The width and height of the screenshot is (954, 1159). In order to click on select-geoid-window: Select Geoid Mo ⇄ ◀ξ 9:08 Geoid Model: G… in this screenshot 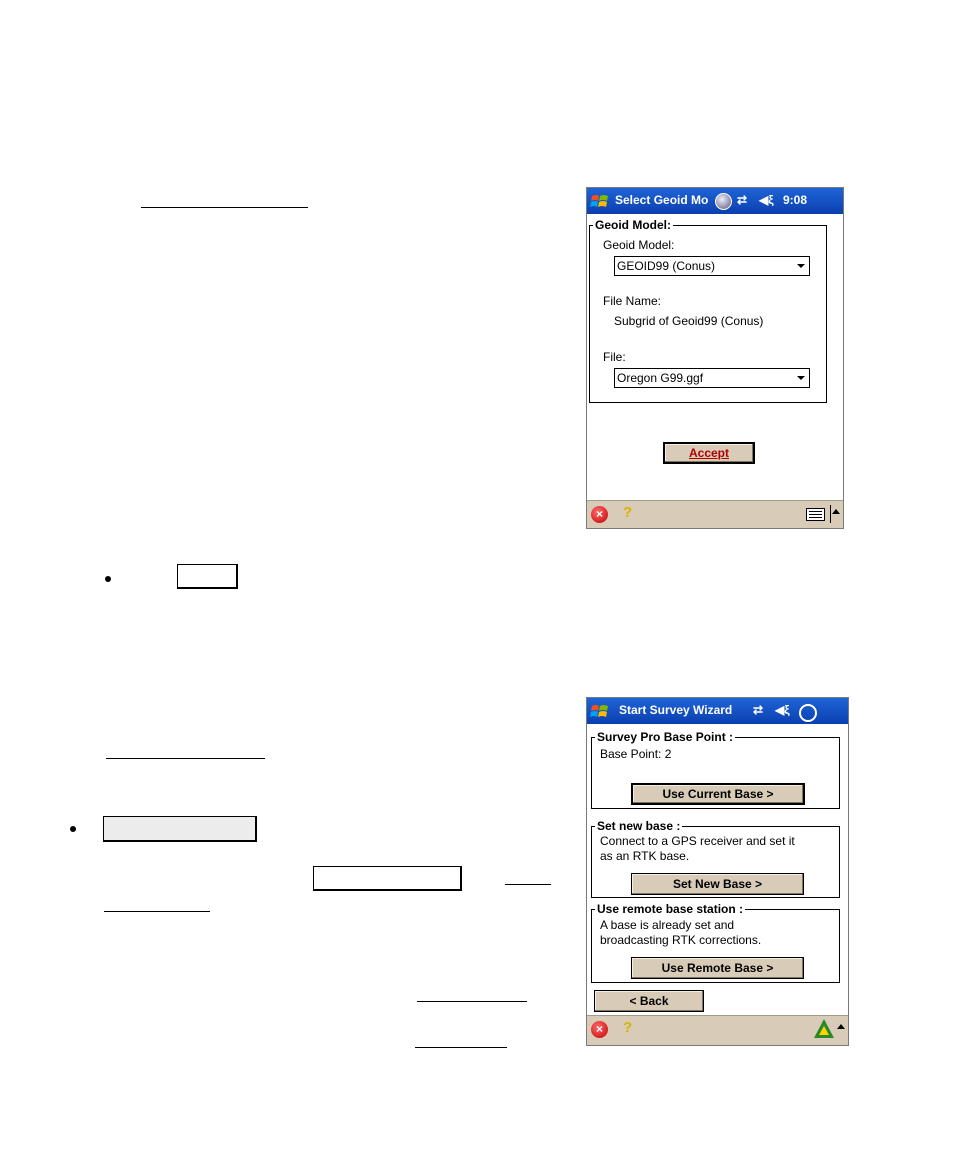, I will do `click(715, 358)`.